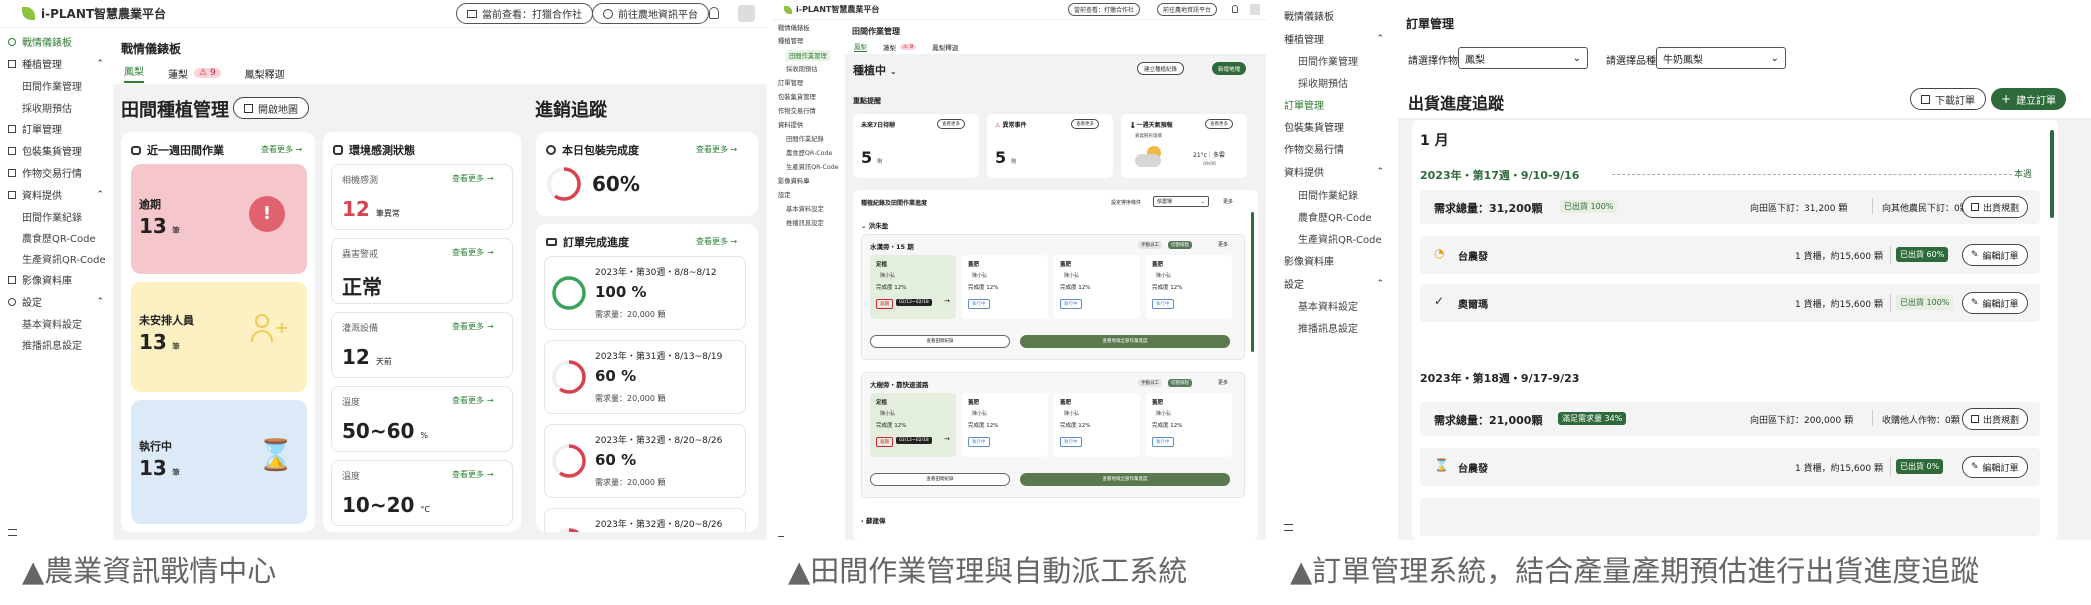  Describe the element at coordinates (524, 13) in the screenshot. I see `current-view-button: 當前查看：打獵合作社` at that location.